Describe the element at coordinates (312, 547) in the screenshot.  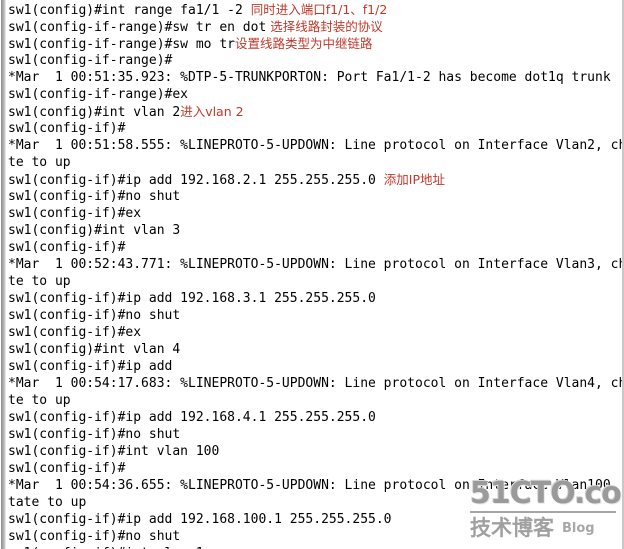
I see `console-line: sw1(config-if)#int vlan 1` at that location.